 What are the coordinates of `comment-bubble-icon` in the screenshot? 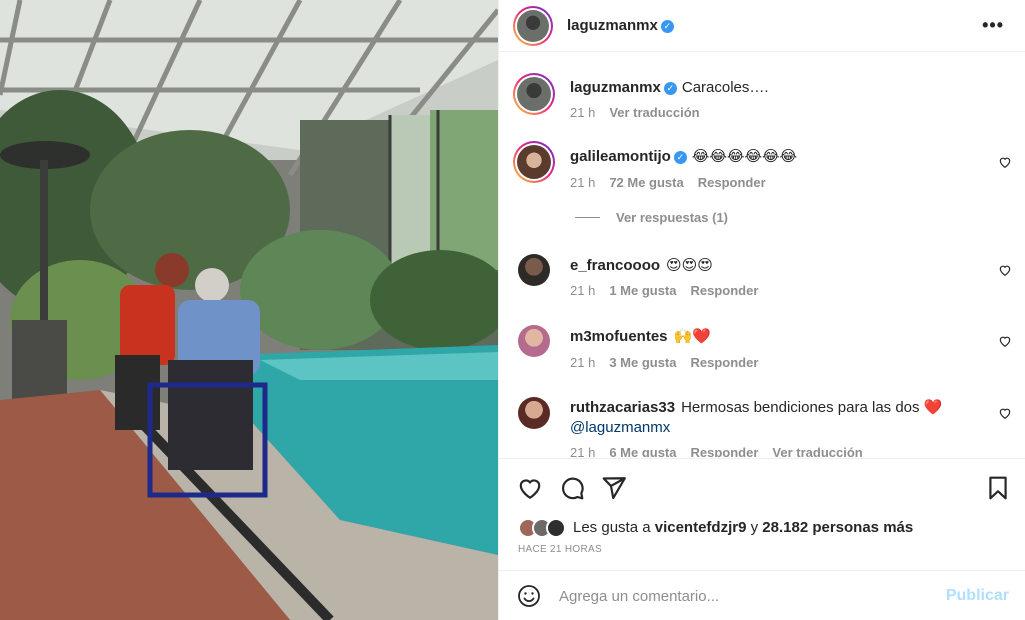 It's located at (572, 488).